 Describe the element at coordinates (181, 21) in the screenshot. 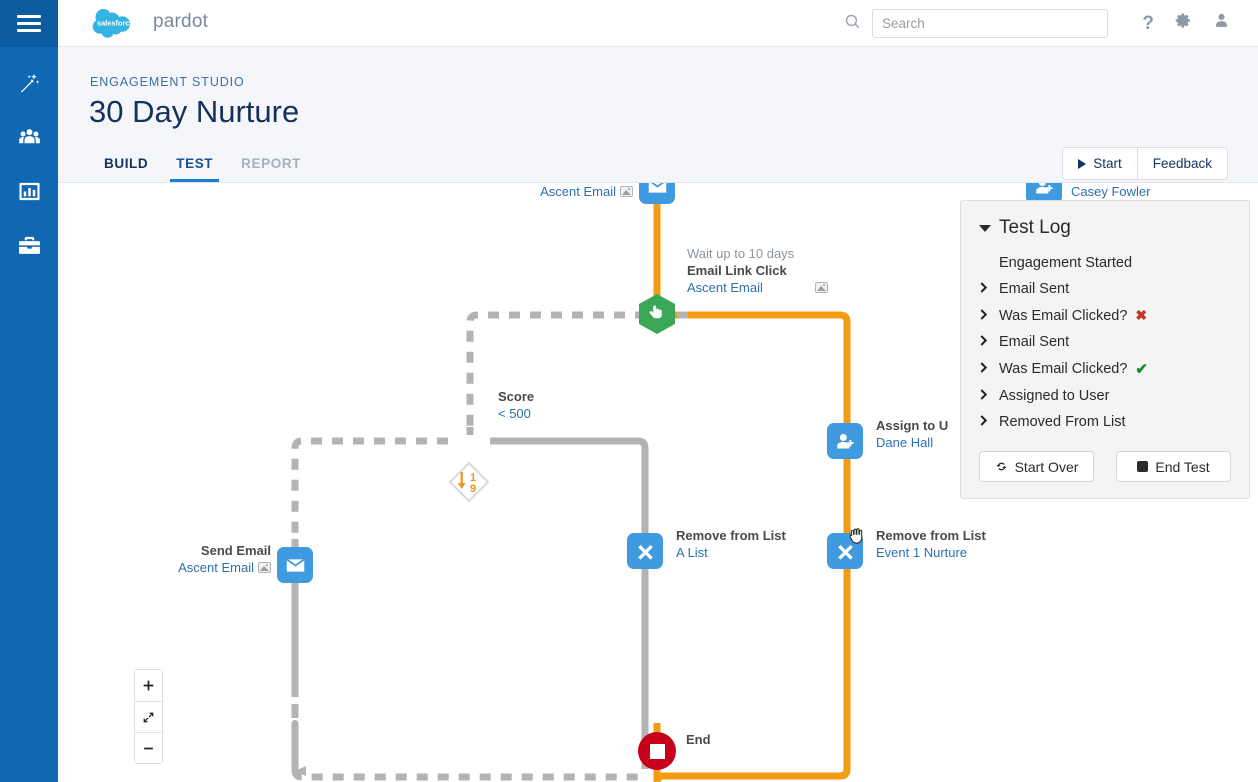

I see `pardot-wordmark: pardot` at that location.